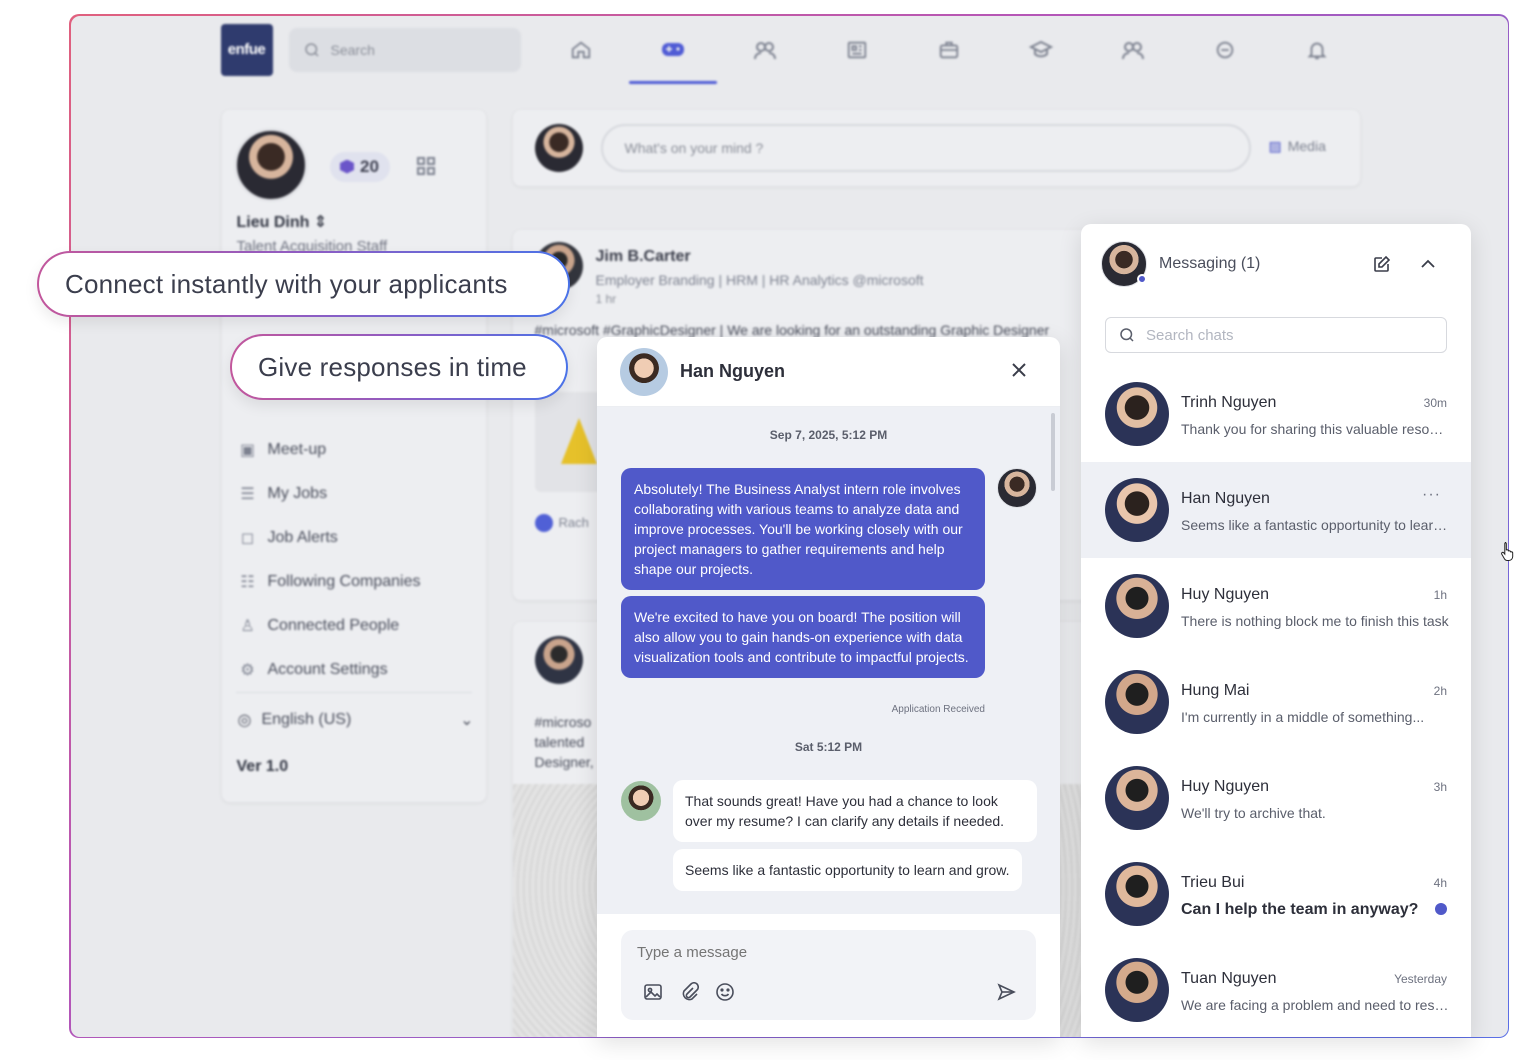 This screenshot has height=1060, width=1537. I want to click on emoji-icon, so click(725, 992).